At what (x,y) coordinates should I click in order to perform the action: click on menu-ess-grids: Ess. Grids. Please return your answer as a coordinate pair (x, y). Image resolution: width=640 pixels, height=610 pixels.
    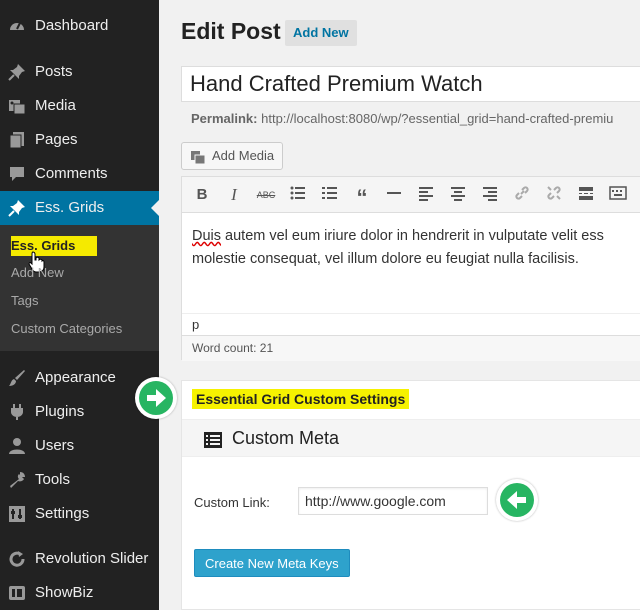
    Looking at the image, I should click on (79, 208).